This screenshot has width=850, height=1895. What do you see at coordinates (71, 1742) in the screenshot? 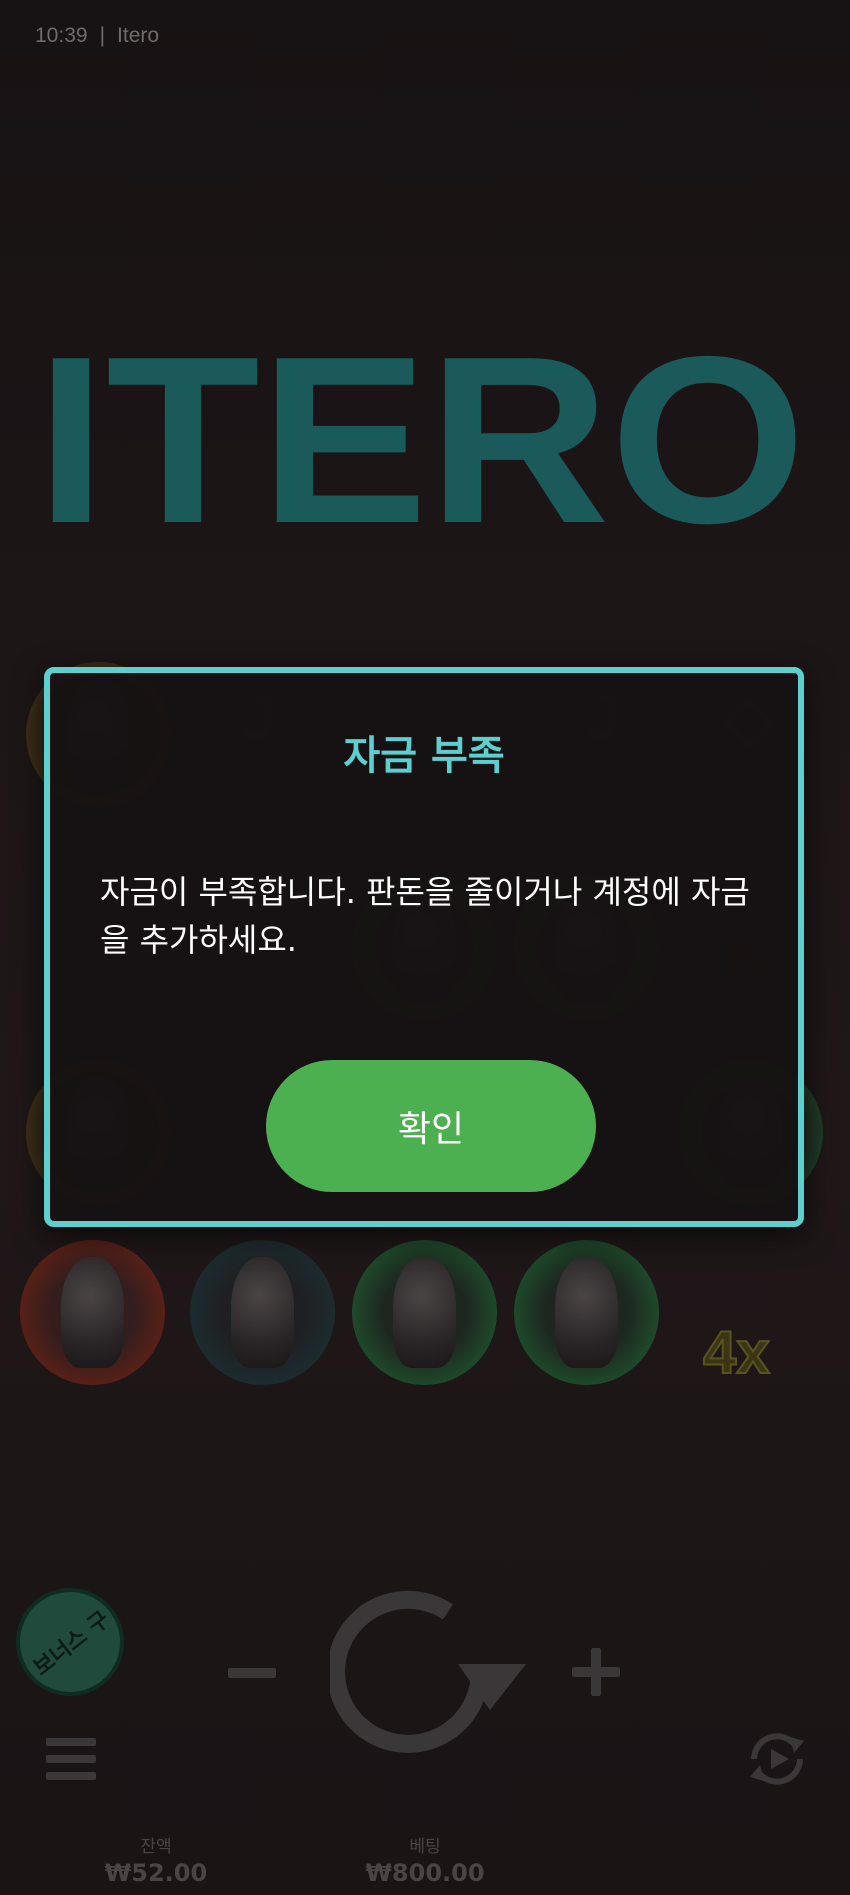
I see `menu-icon` at bounding box center [71, 1742].